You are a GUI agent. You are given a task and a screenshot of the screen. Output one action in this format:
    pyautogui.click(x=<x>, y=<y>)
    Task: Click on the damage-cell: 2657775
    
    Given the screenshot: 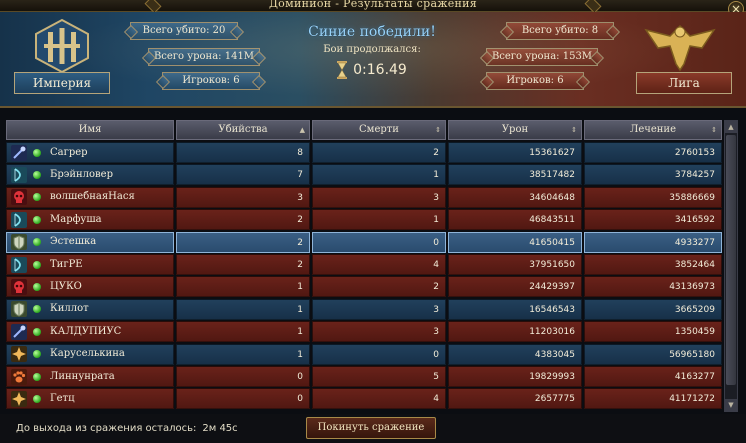 What is the action you would take?
    pyautogui.click(x=515, y=399)
    